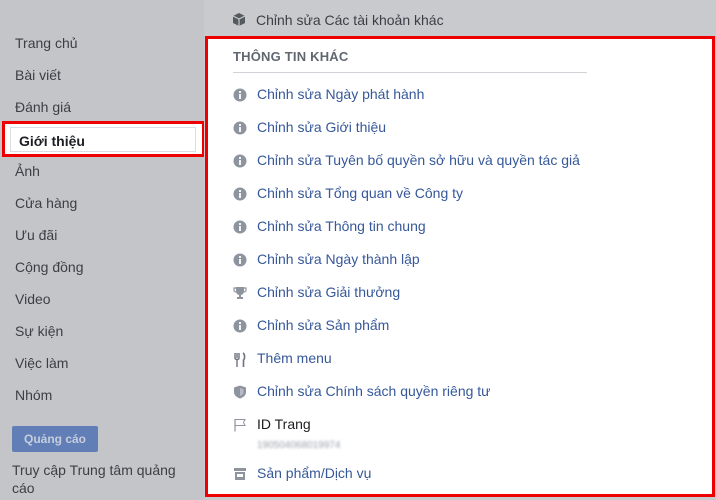 The height and width of the screenshot is (500, 716). Describe the element at coordinates (374, 391) in the screenshot. I see `edit-privacy-policy-link: Chỉnh sửa Chính sách quyền riêng tư` at that location.